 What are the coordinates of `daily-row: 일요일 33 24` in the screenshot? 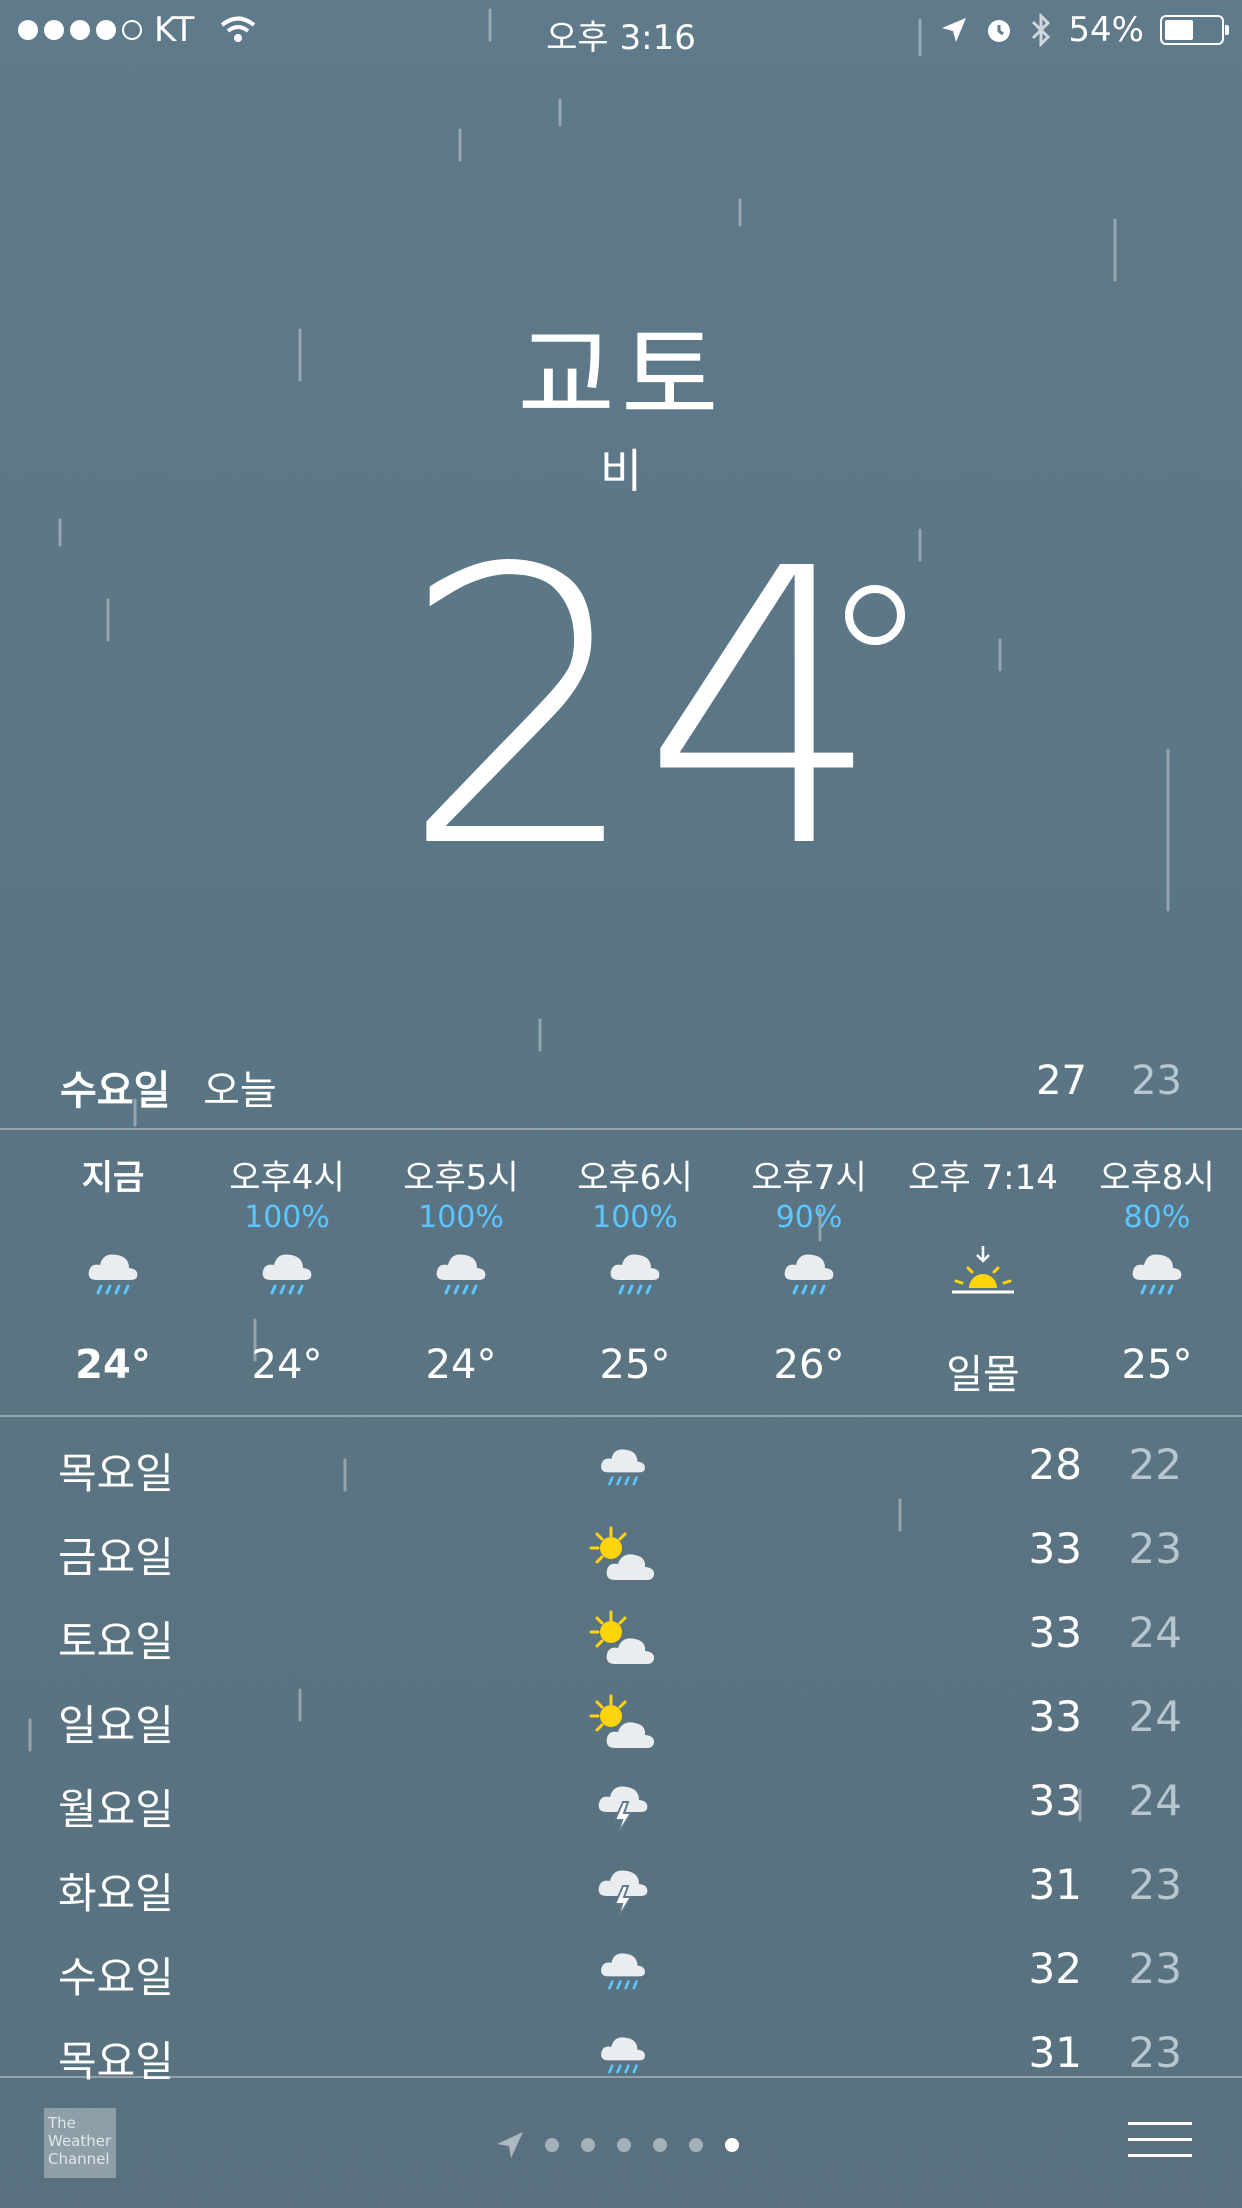 It's located at (621, 1734).